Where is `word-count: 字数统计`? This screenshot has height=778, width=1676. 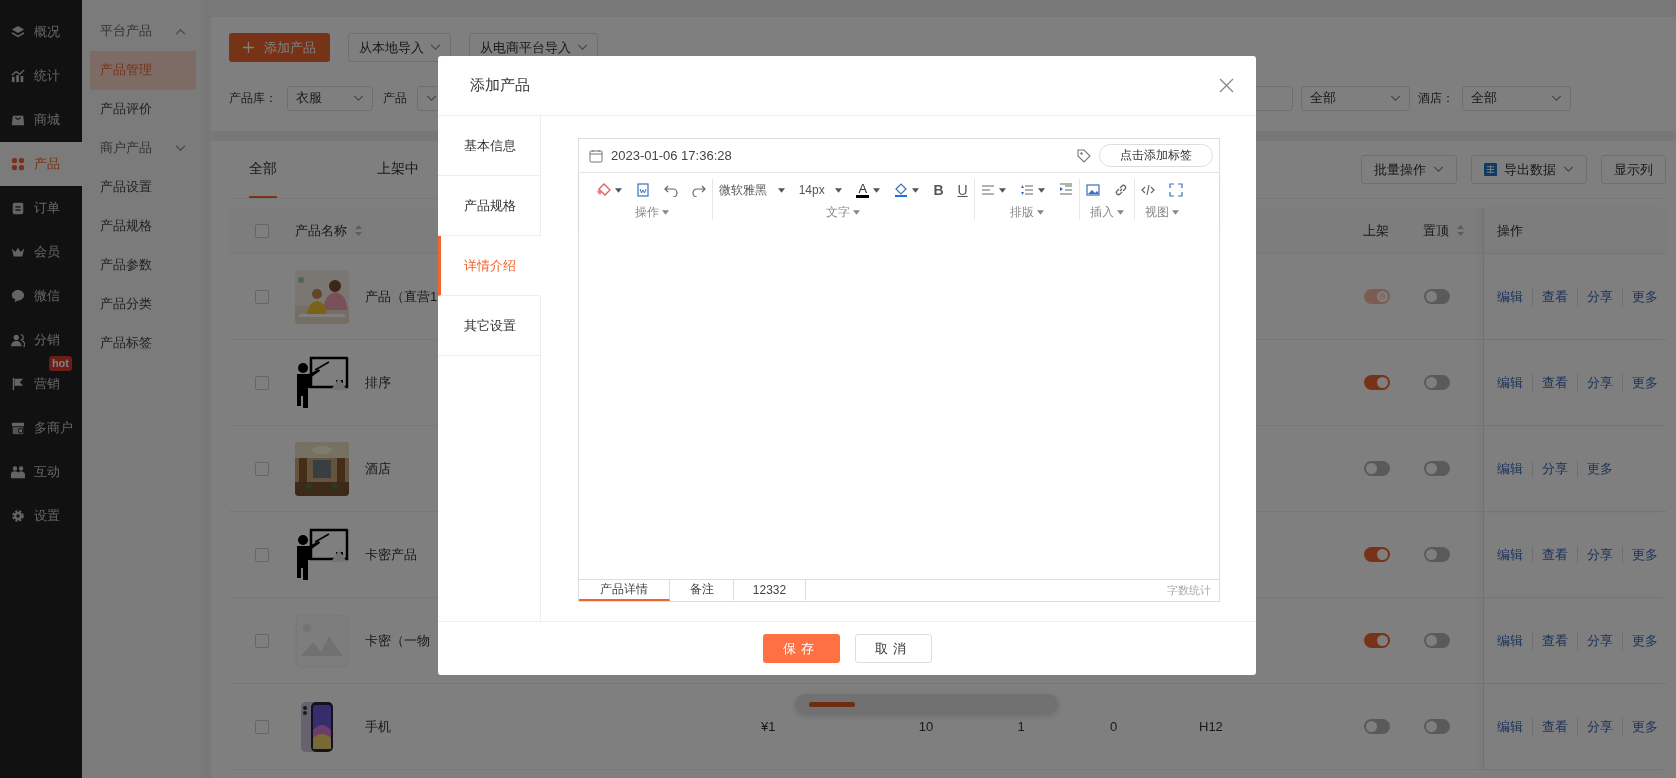
word-count: 字数统计 is located at coordinates (1189, 590).